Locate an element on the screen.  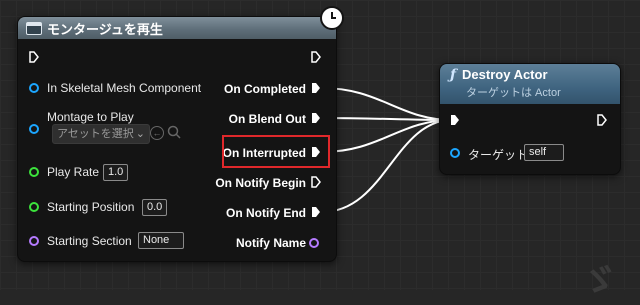
on-blend-out-pin is located at coordinates (316, 118).